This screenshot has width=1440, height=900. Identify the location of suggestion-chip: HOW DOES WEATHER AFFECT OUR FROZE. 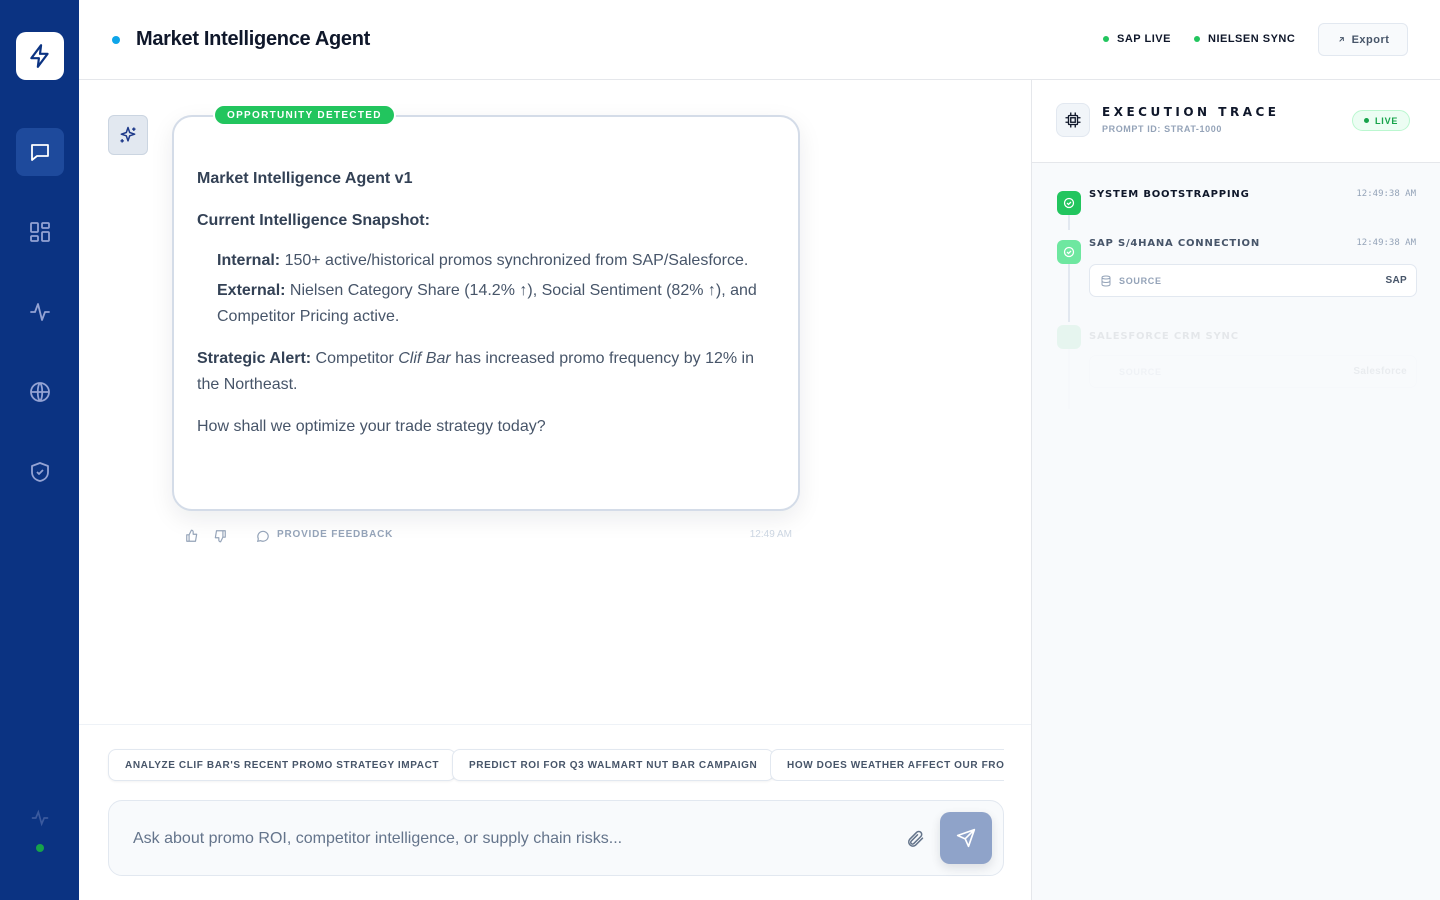
(887, 765).